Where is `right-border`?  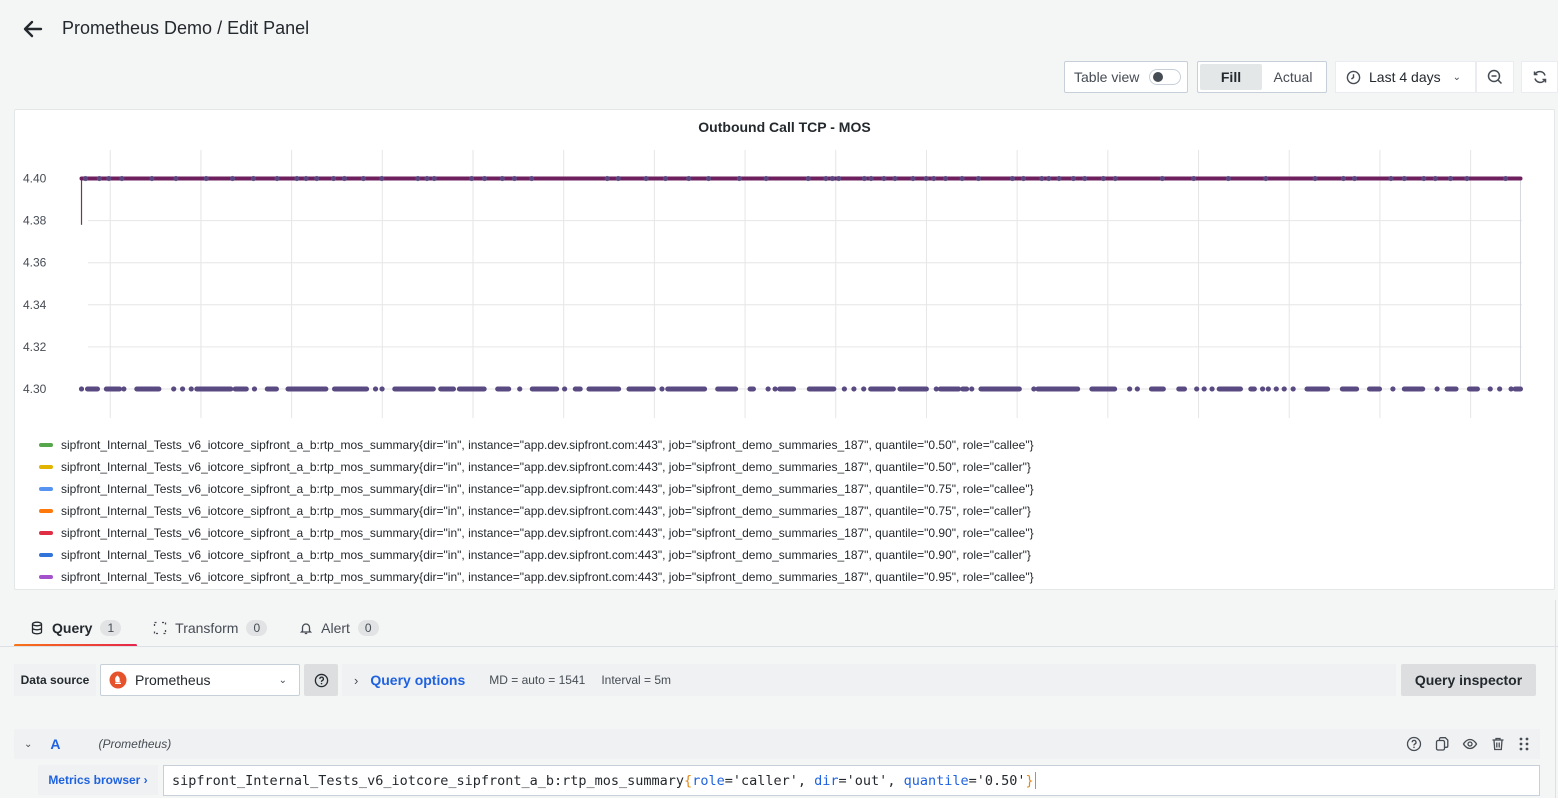
right-border is located at coordinates (1555, 699).